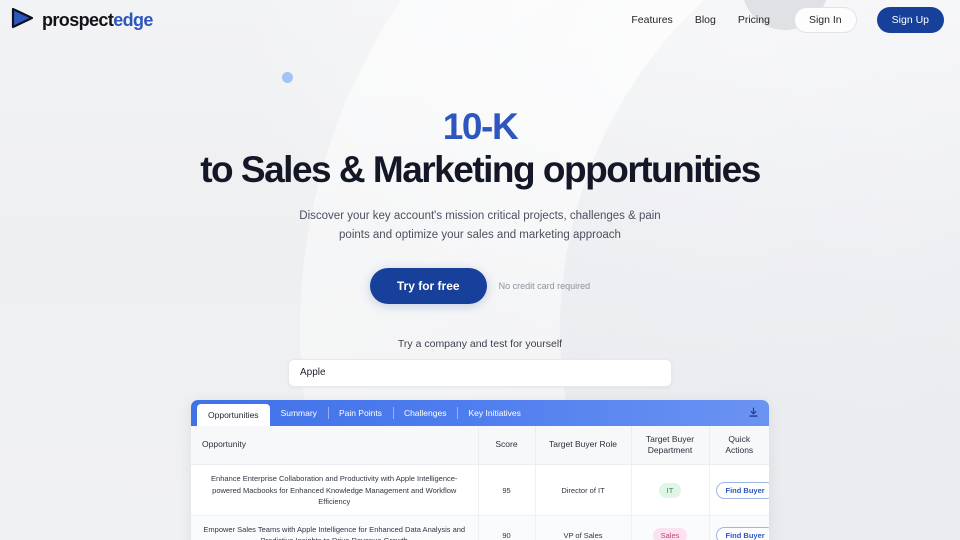 The image size is (960, 540). Describe the element at coordinates (494, 413) in the screenshot. I see `tab-key-initiatives: Key Initiatives` at that location.